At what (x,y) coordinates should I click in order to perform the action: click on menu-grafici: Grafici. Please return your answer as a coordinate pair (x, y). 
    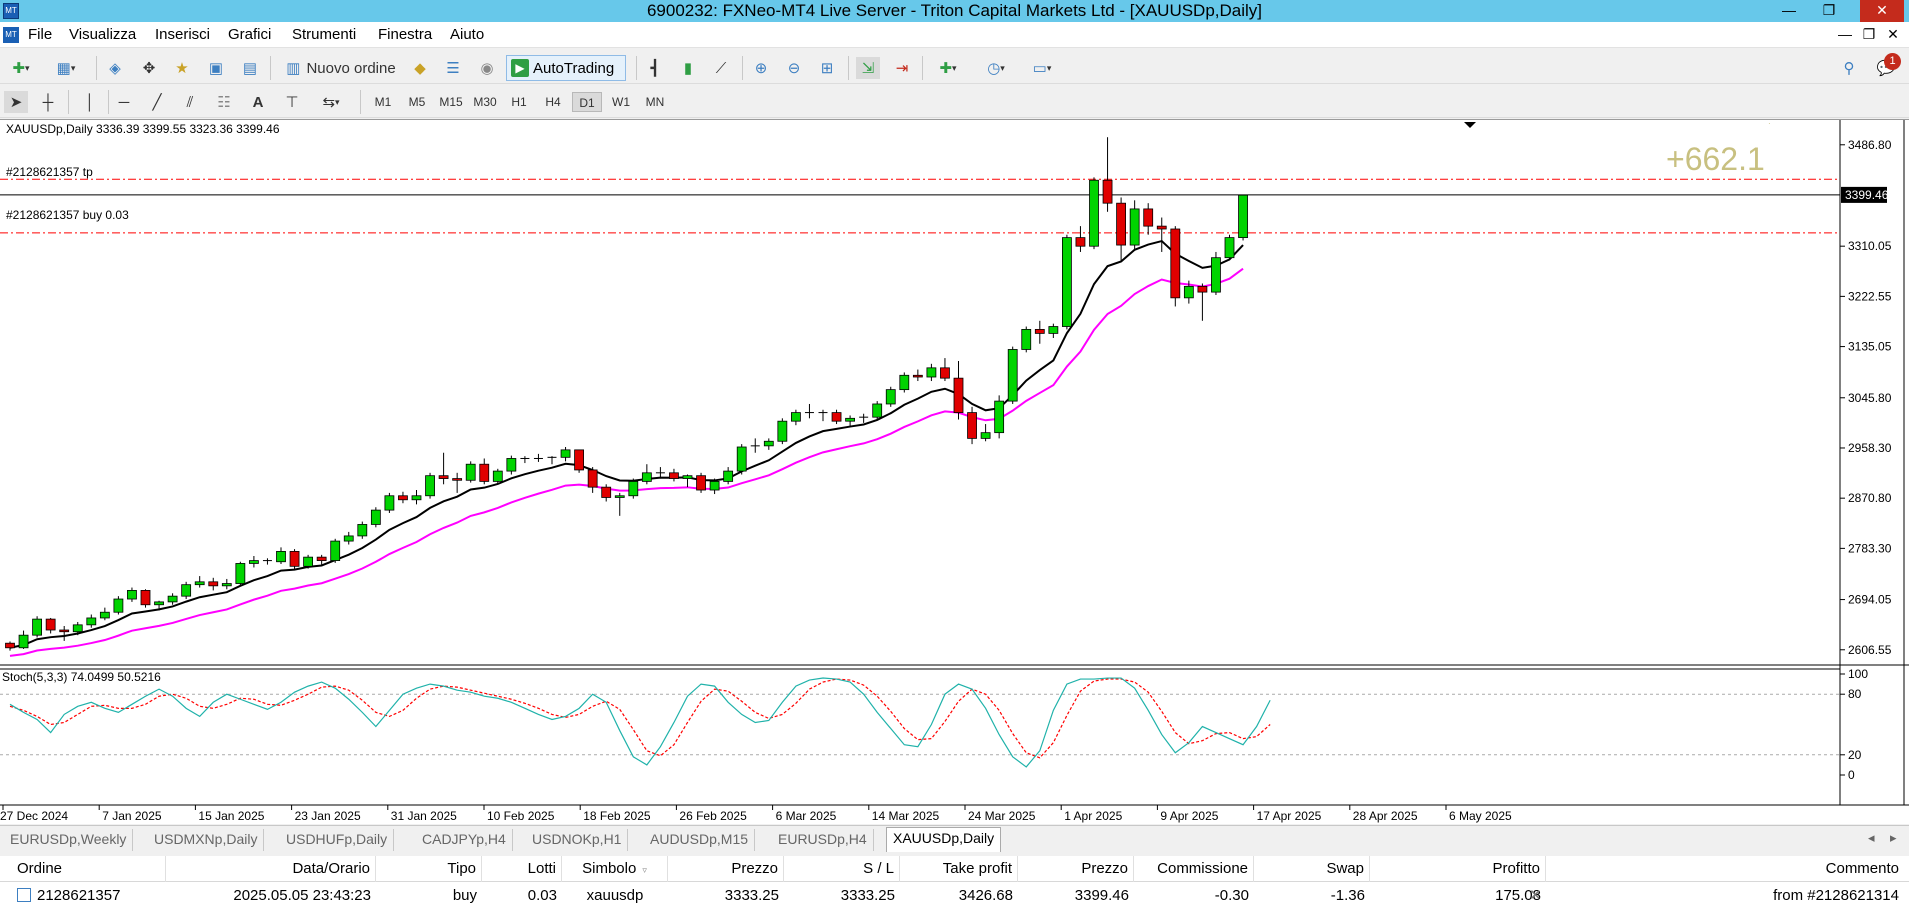
    Looking at the image, I should click on (249, 35).